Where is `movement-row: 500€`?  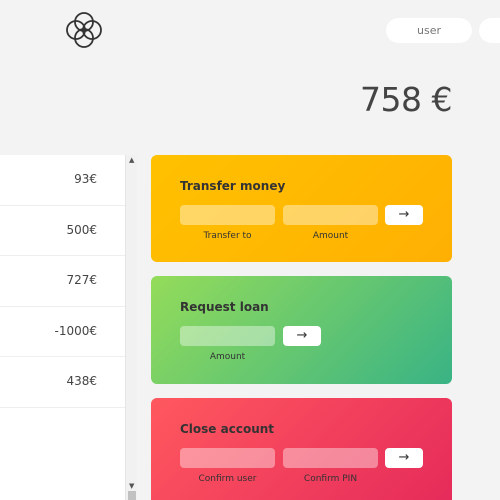 movement-row: 500€ is located at coordinates (68, 231).